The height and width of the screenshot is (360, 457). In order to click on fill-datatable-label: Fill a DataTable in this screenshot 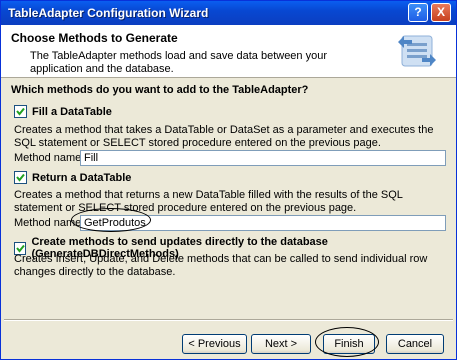, I will do `click(72, 111)`.